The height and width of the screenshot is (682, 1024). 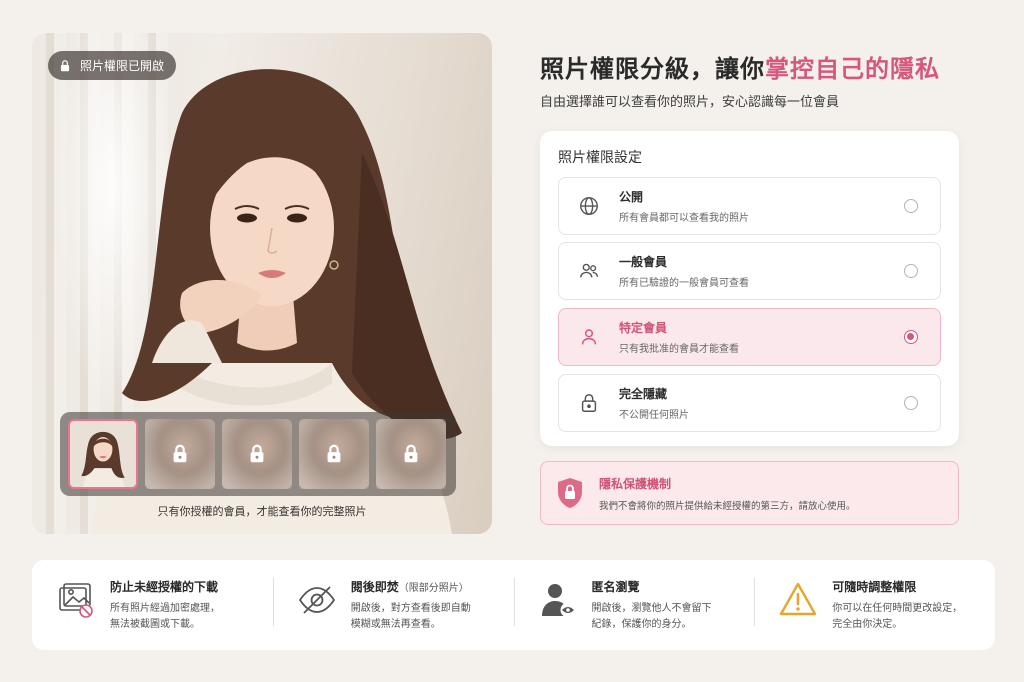 What do you see at coordinates (600, 158) in the screenshot?
I see `settings-title: 照片權限設定` at bounding box center [600, 158].